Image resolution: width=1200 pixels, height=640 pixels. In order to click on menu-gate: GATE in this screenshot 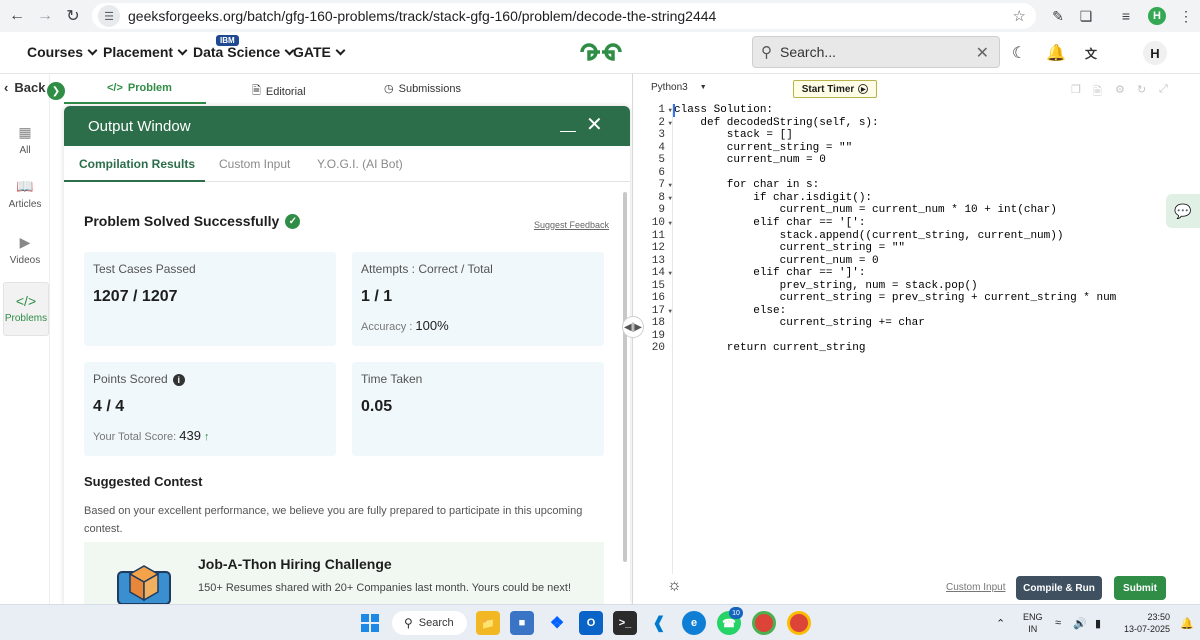, I will do `click(319, 52)`.